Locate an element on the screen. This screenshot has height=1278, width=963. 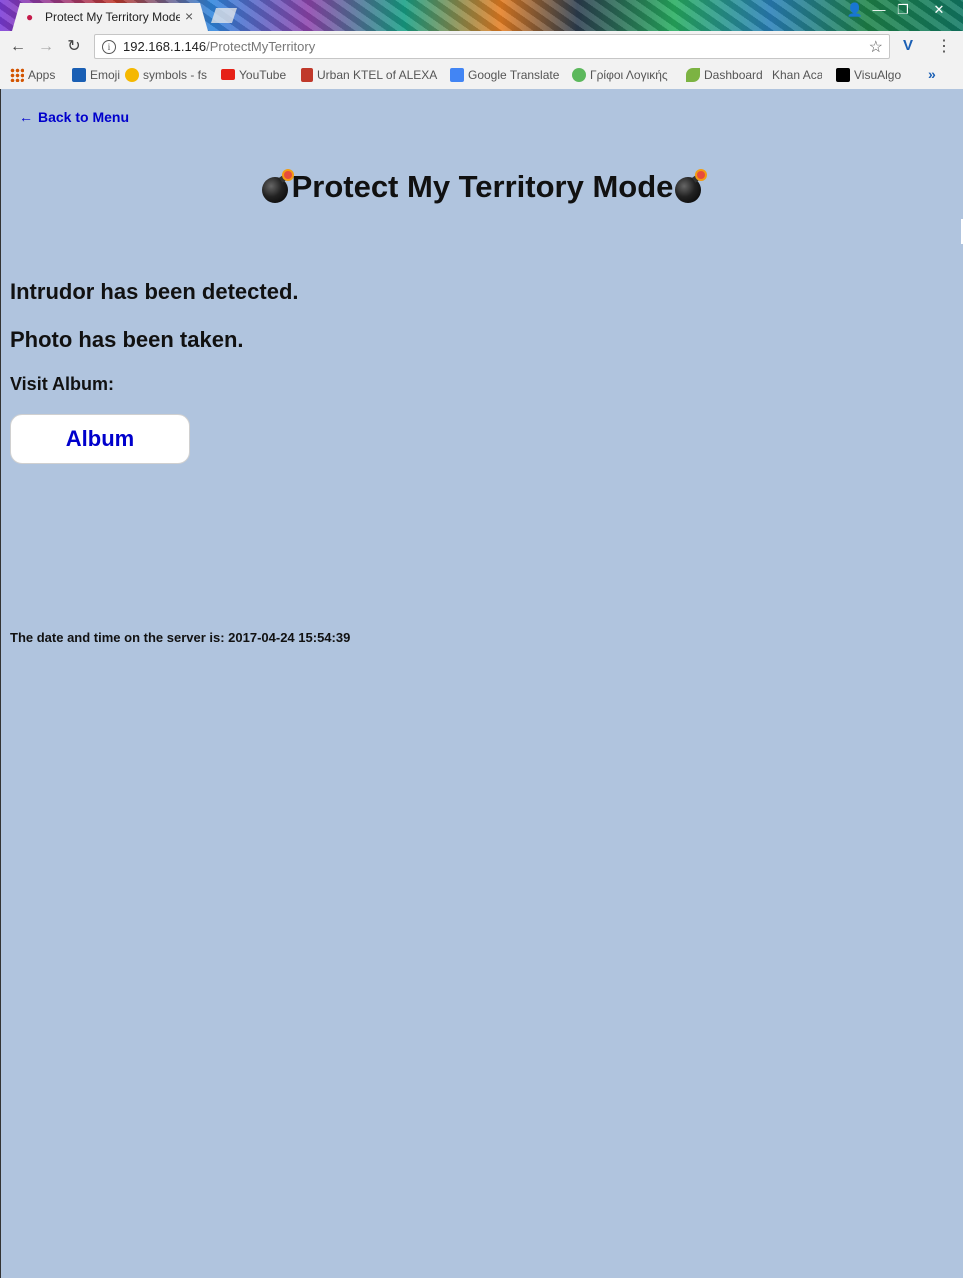
address-bar: i 192.168.1.146/ProtectMyTerritory ☆ is located at coordinates (492, 46).